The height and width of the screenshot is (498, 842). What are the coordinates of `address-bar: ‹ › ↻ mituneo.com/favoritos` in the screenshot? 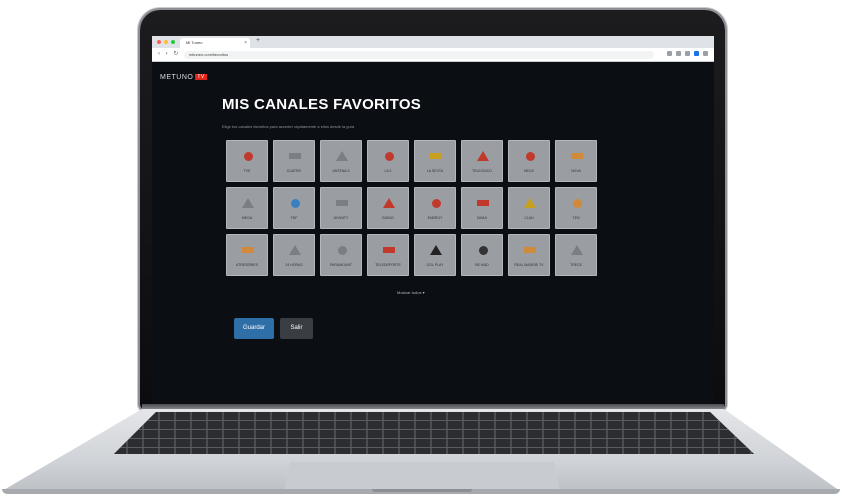 It's located at (433, 55).